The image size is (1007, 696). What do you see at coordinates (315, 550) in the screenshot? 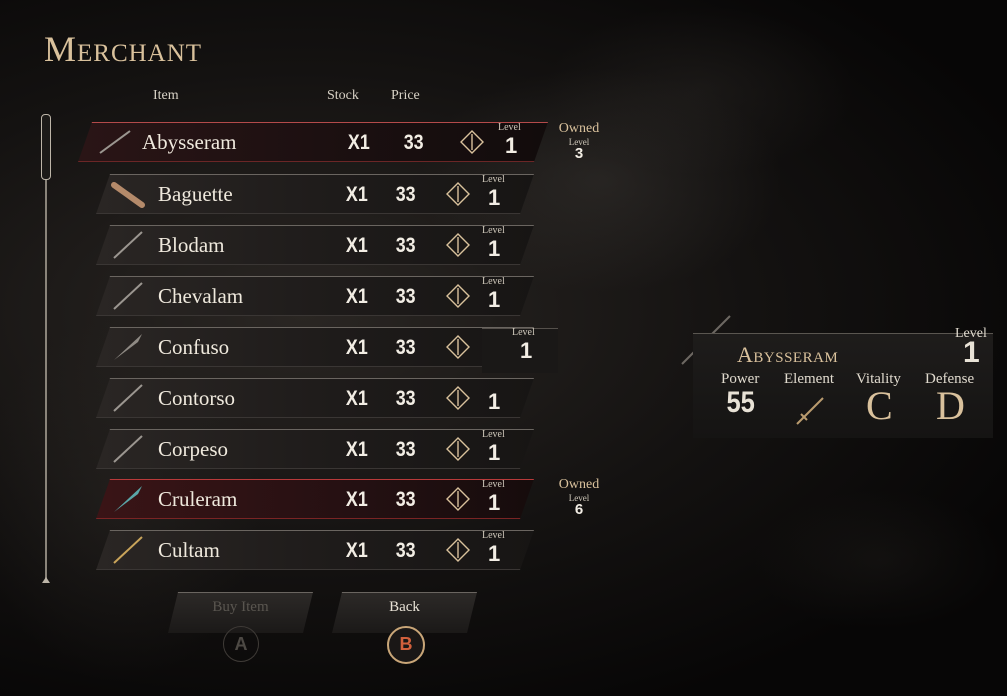
I see `item-row: Cultam X1 33 Level 1` at bounding box center [315, 550].